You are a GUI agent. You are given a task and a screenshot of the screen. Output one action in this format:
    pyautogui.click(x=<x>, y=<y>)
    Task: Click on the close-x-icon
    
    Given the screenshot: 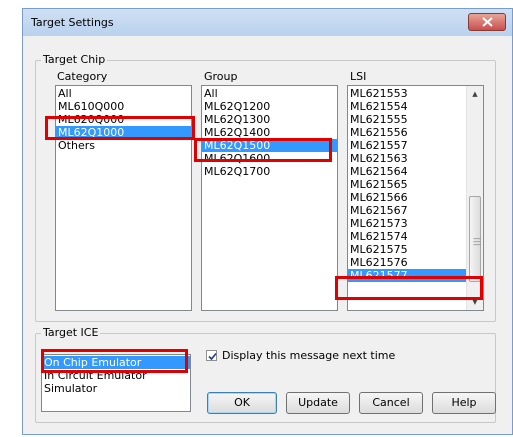 What is the action you would take?
    pyautogui.click(x=487, y=22)
    